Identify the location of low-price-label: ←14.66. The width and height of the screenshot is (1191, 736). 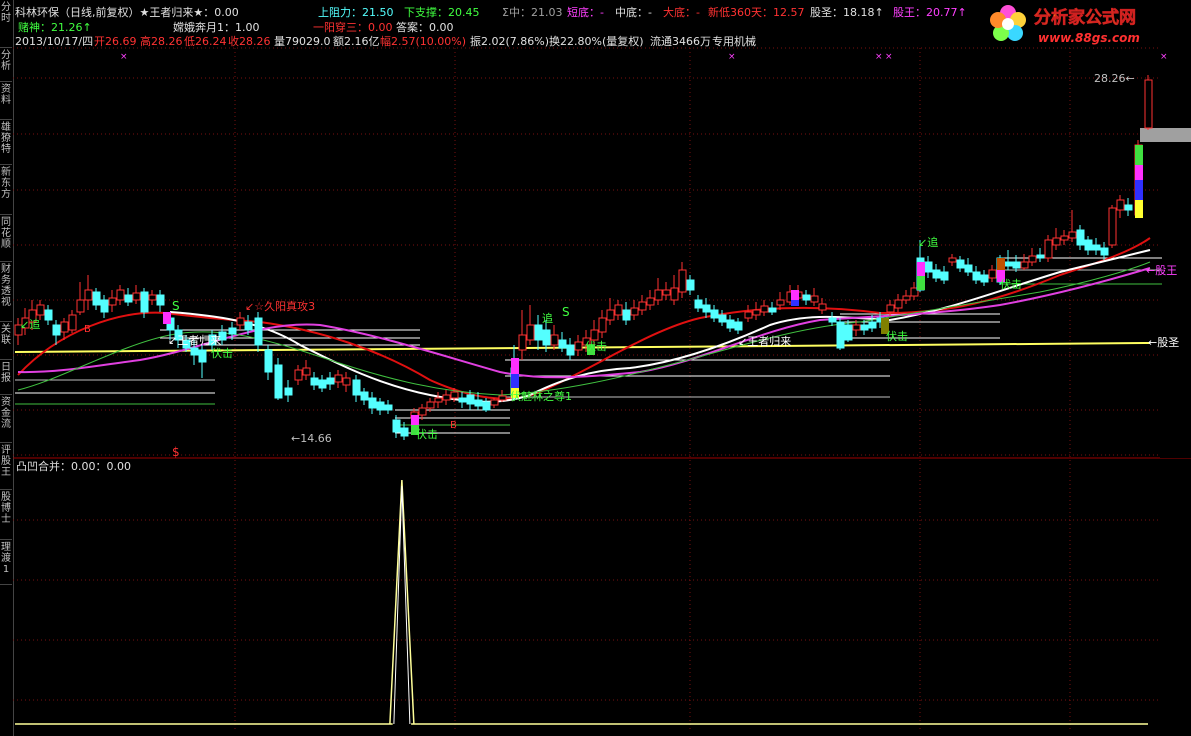
(311, 438).